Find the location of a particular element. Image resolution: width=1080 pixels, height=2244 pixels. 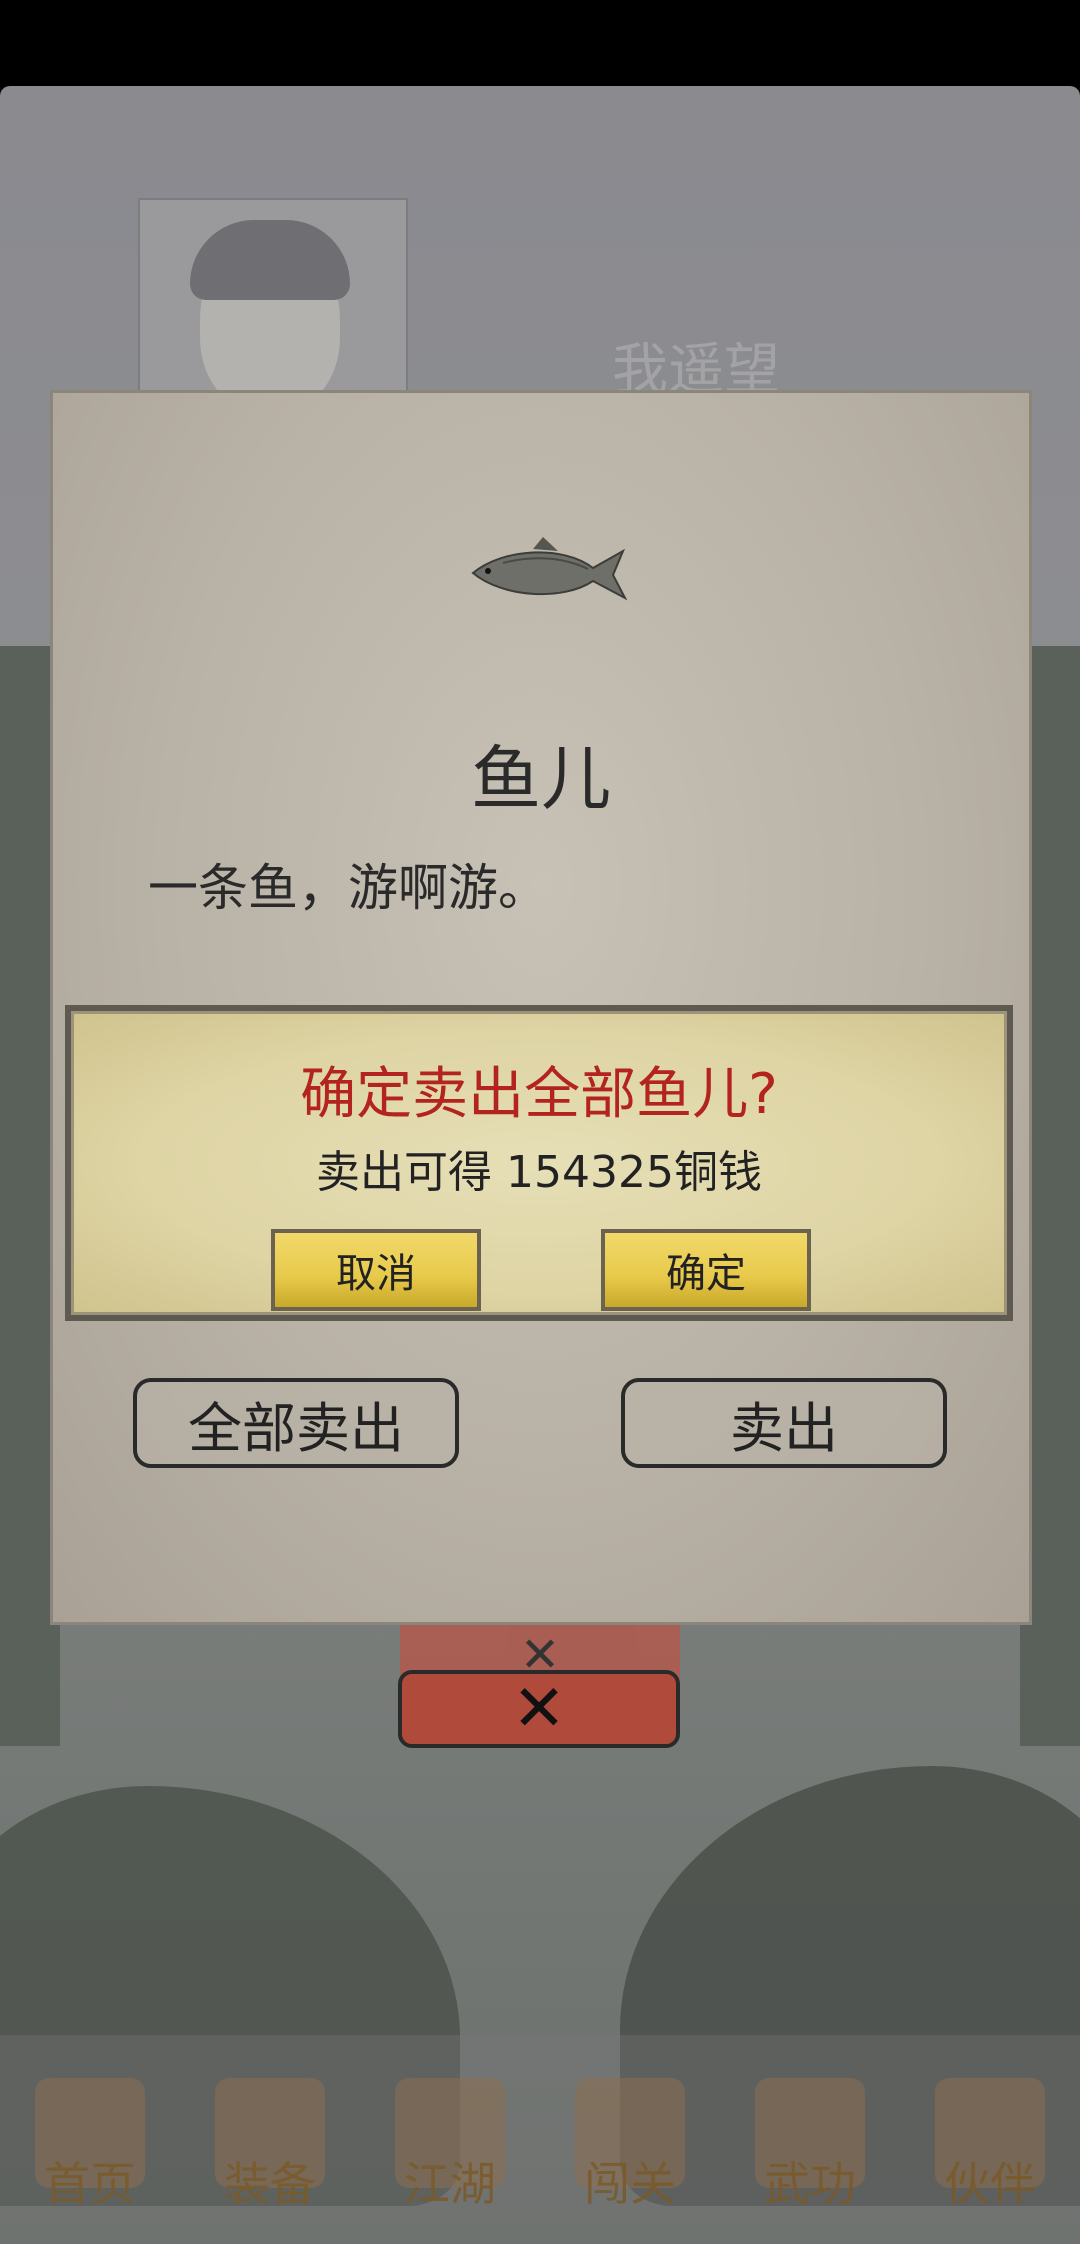

close-icon: ✕ is located at coordinates (539, 1709).